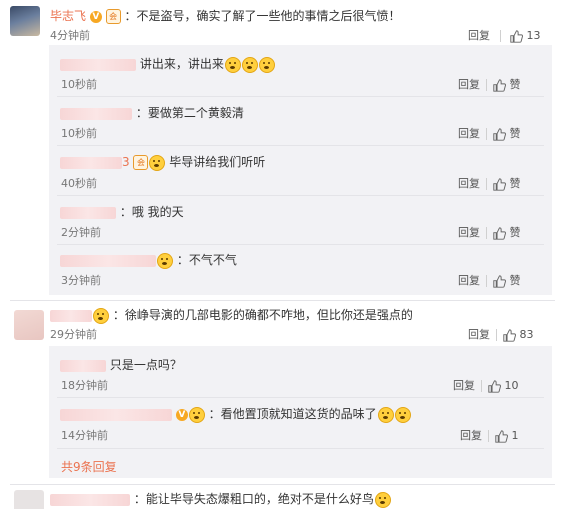 The image size is (565, 509). What do you see at coordinates (81, 232) in the screenshot?
I see `reply-time: 2分钟前` at bounding box center [81, 232].